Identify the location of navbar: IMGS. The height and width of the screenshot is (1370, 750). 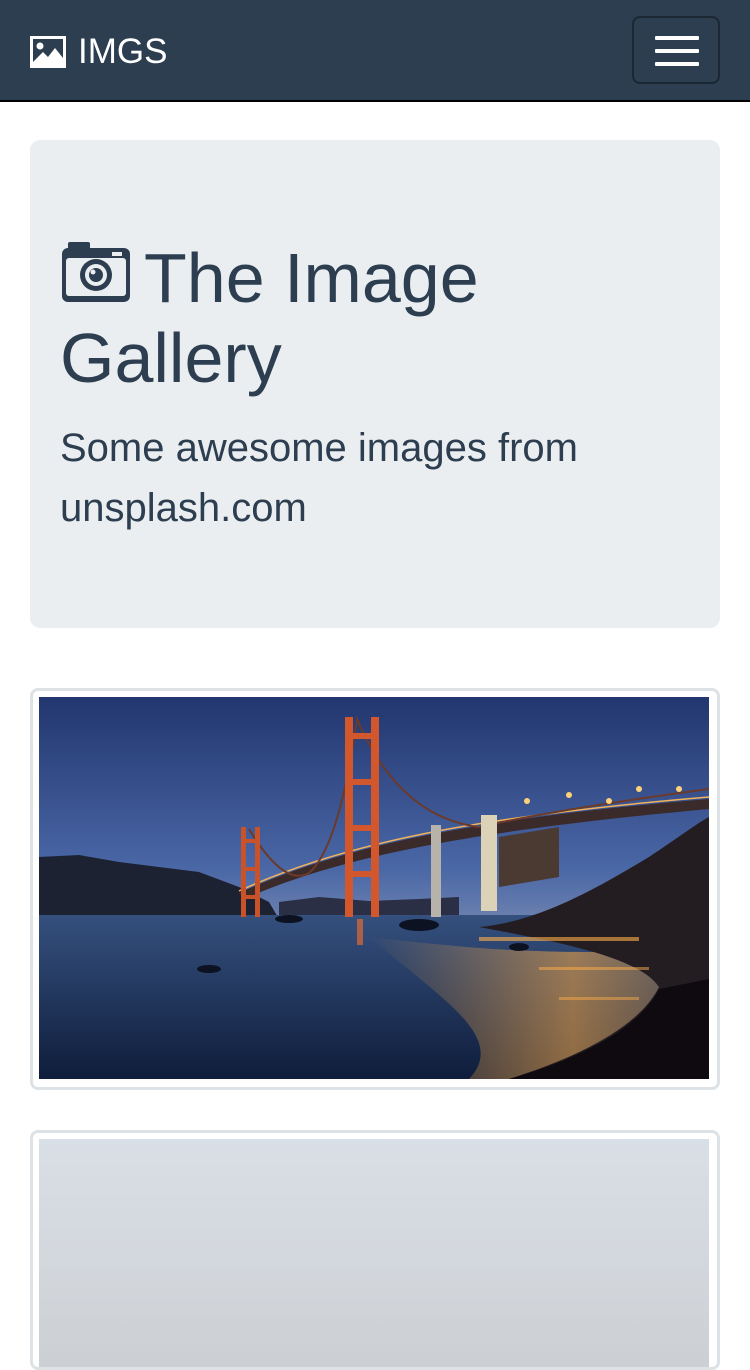
(375, 51).